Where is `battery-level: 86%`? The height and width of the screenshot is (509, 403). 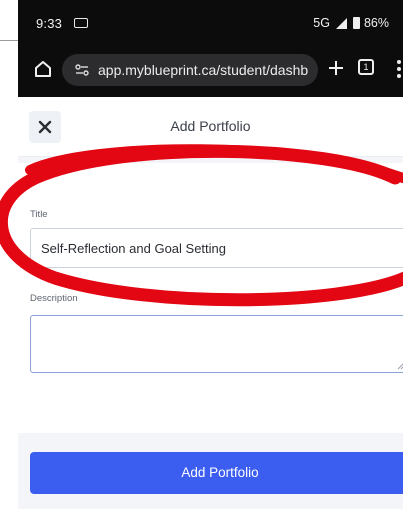 battery-level: 86% is located at coordinates (376, 23).